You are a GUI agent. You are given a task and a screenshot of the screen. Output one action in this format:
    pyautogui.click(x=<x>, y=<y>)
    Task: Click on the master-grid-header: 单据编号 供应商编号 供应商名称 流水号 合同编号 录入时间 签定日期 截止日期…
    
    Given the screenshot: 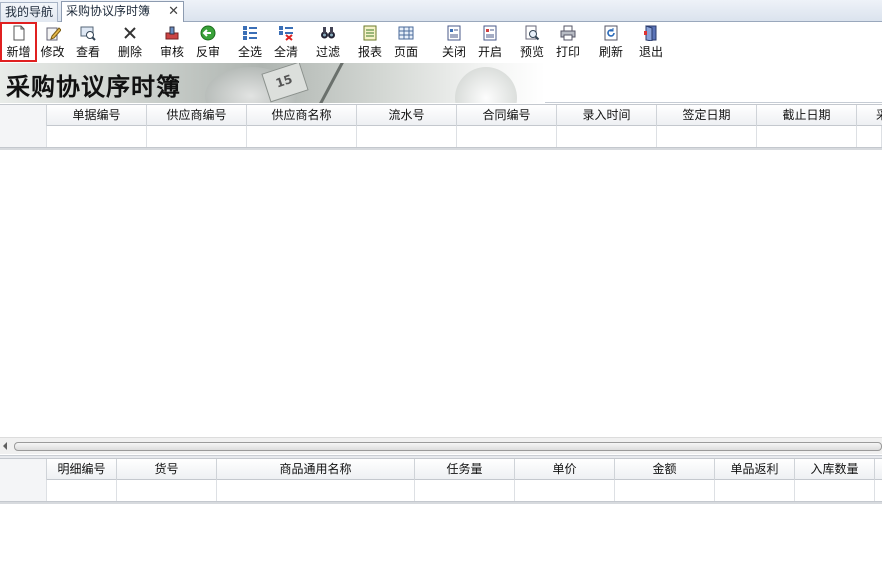 What is the action you would take?
    pyautogui.click(x=441, y=115)
    